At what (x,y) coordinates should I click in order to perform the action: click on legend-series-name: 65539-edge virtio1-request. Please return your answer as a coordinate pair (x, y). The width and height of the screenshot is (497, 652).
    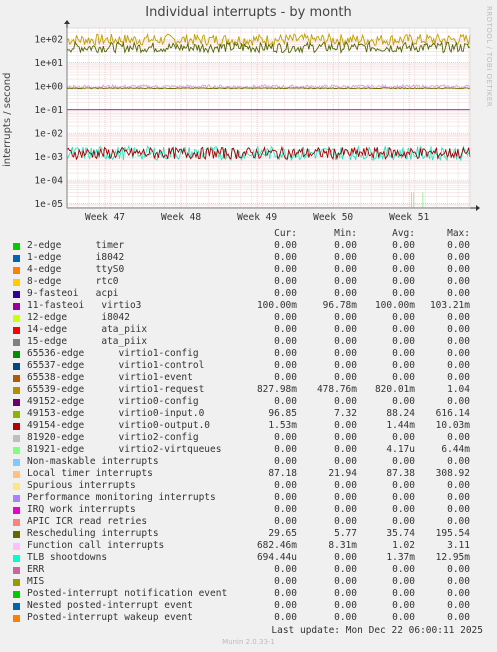
    Looking at the image, I should click on (116, 389).